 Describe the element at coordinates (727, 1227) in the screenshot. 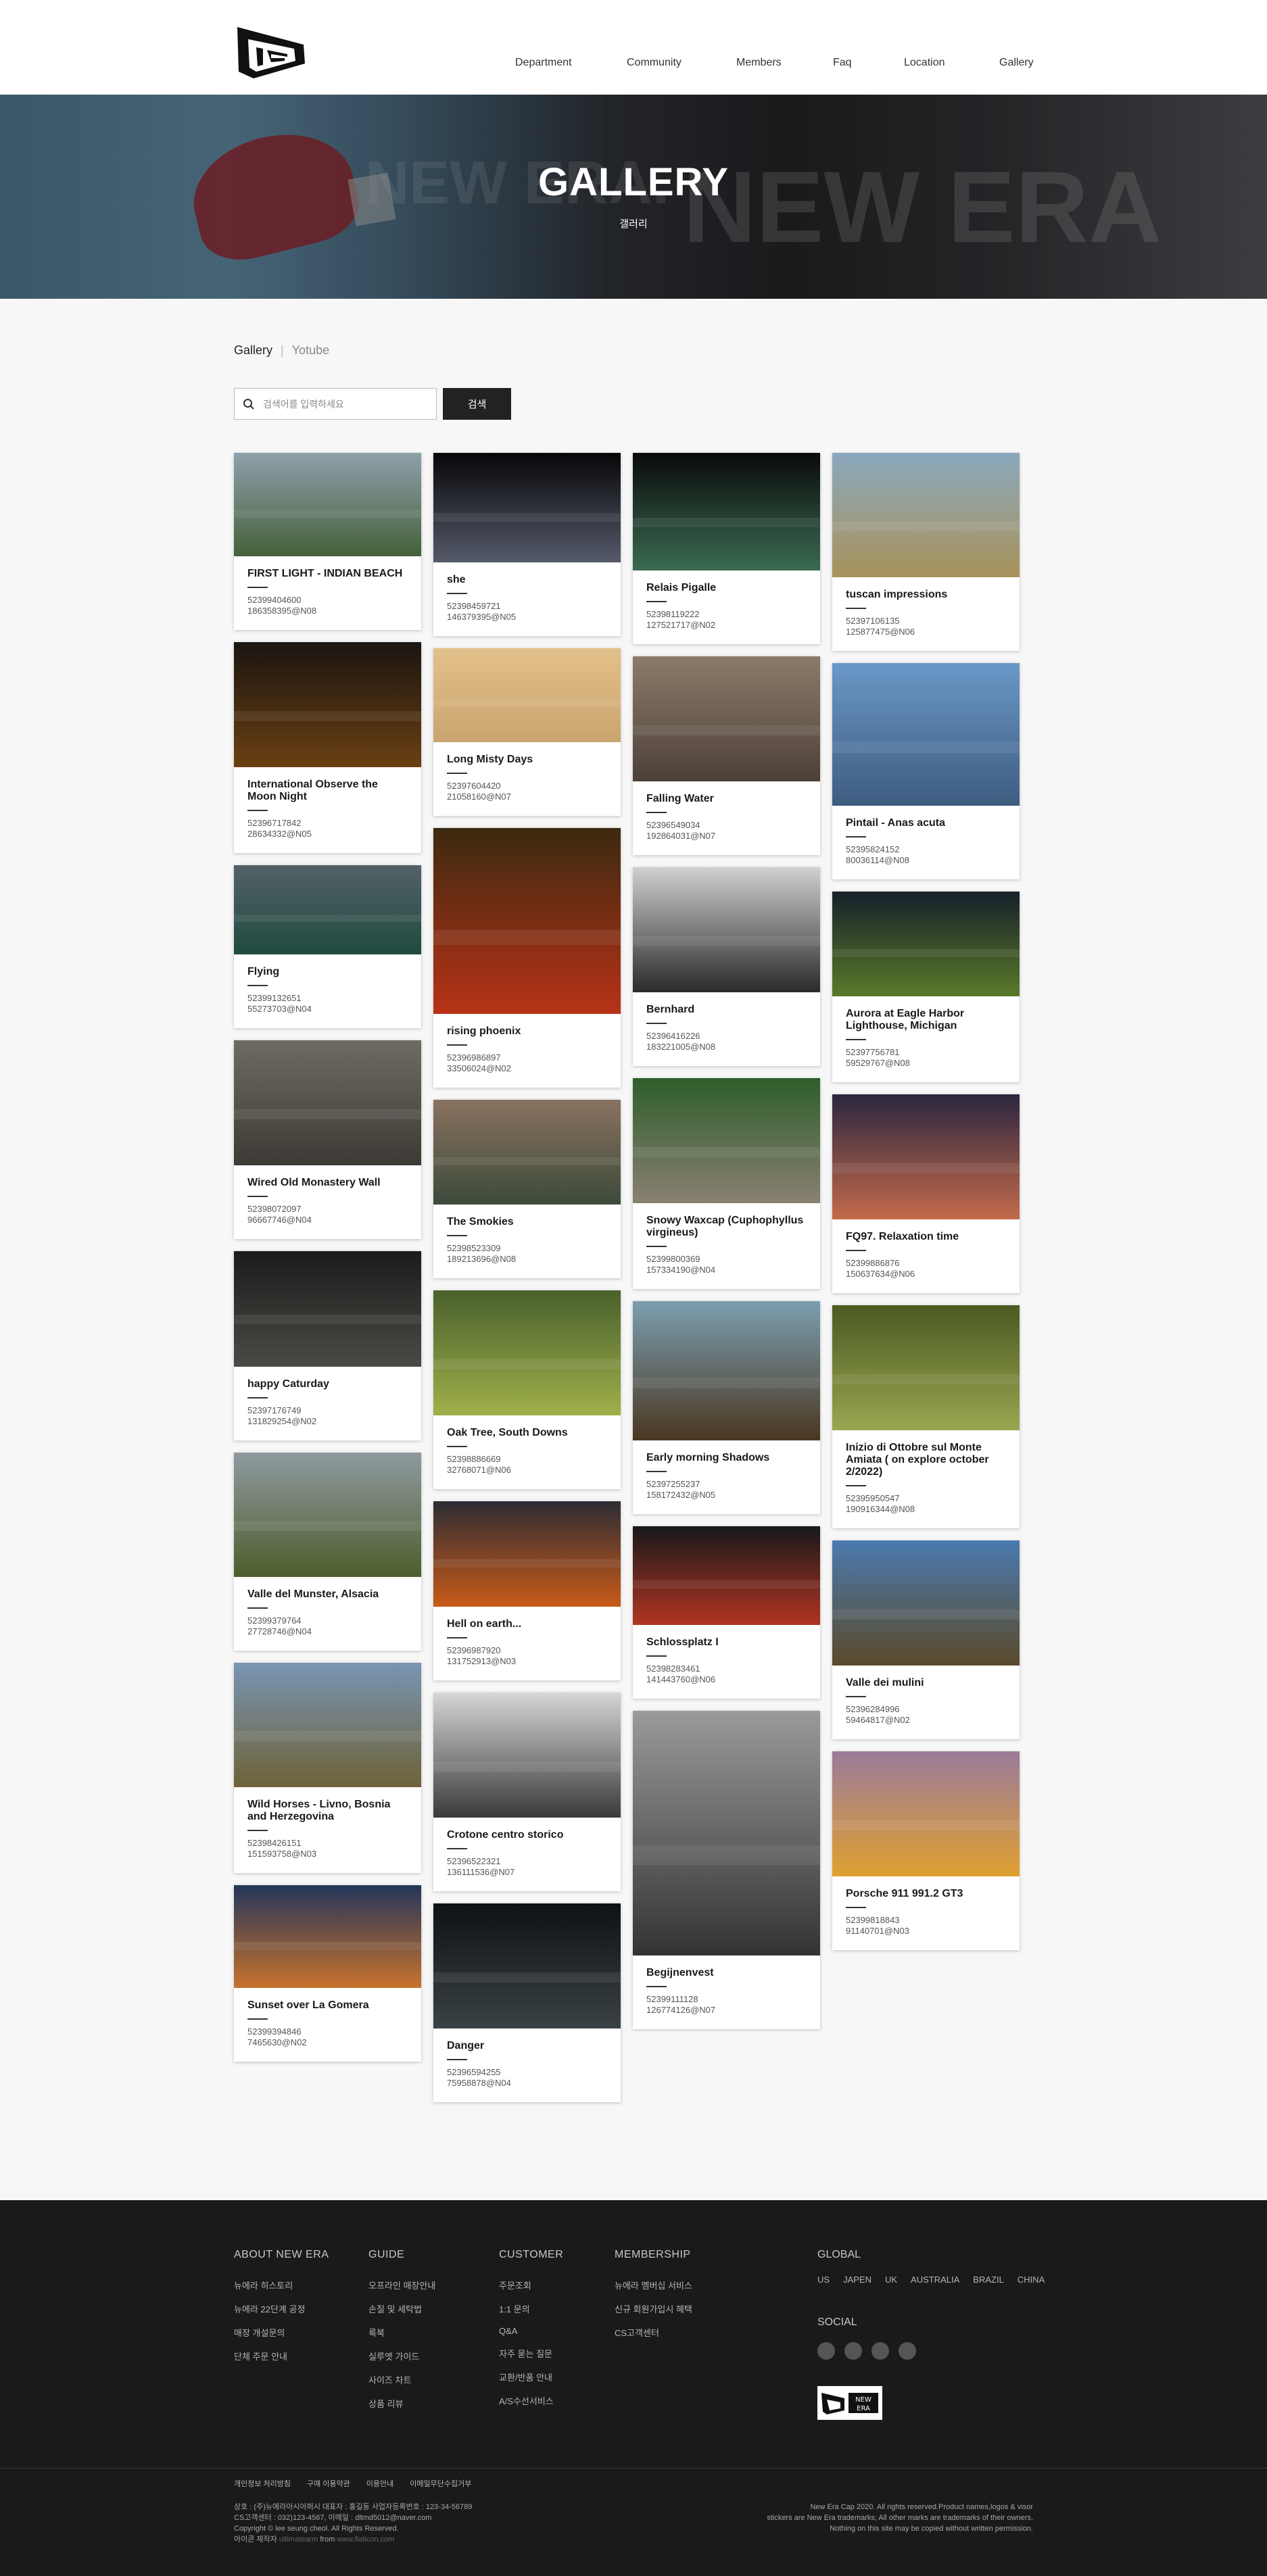

I see `card-title: Snowy Waxcap (Cuphophyllus virgineus)` at that location.